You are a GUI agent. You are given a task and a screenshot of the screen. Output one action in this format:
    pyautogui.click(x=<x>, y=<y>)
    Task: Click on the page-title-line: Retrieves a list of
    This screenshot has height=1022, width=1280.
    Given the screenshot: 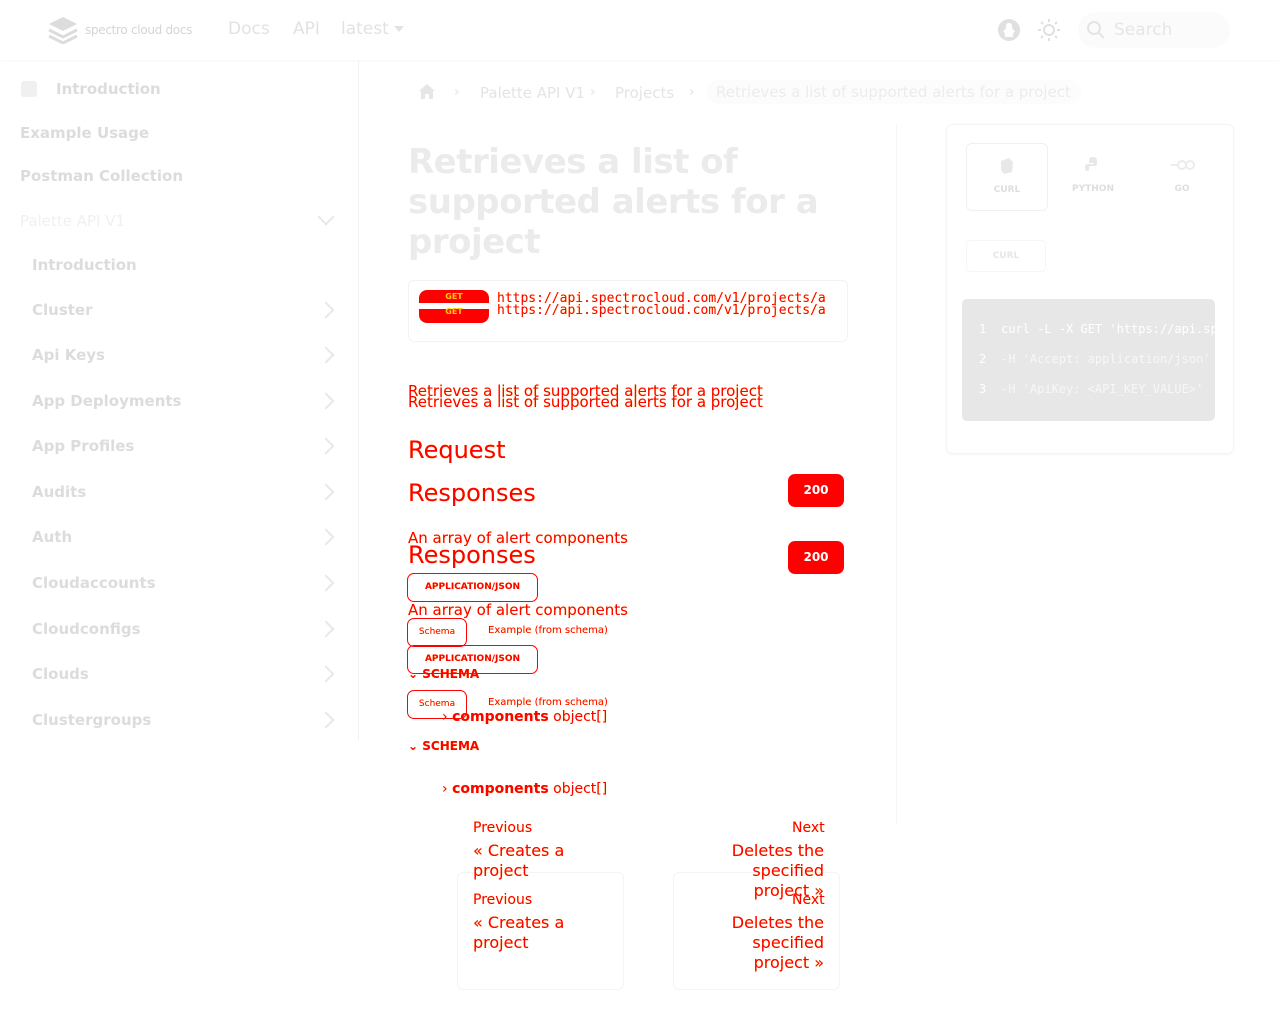 What is the action you would take?
    pyautogui.click(x=573, y=162)
    